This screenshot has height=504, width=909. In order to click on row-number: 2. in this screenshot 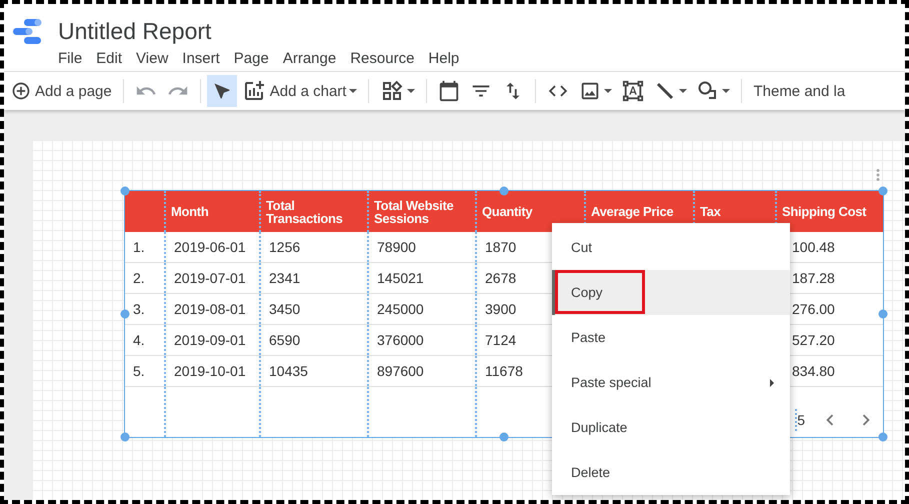, I will do `click(139, 278)`.